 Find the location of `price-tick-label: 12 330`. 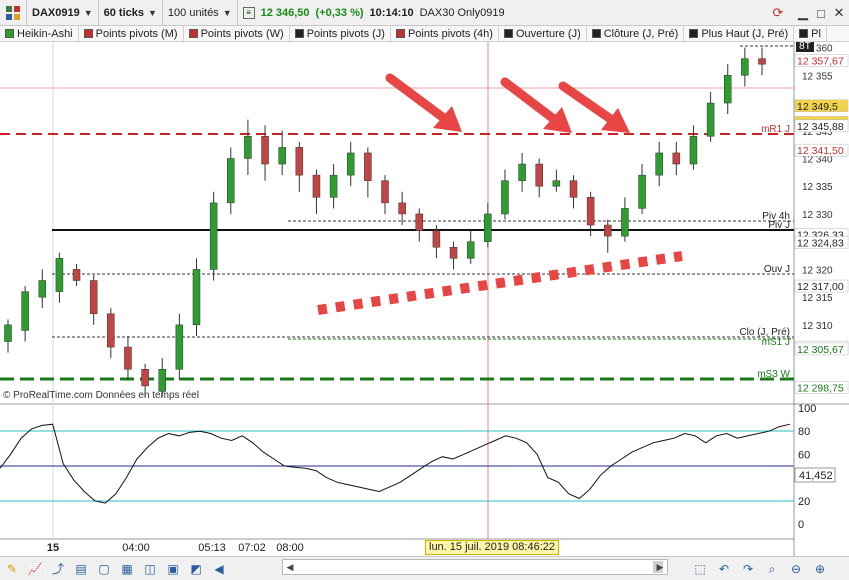

price-tick-label: 12 330 is located at coordinates (817, 215).